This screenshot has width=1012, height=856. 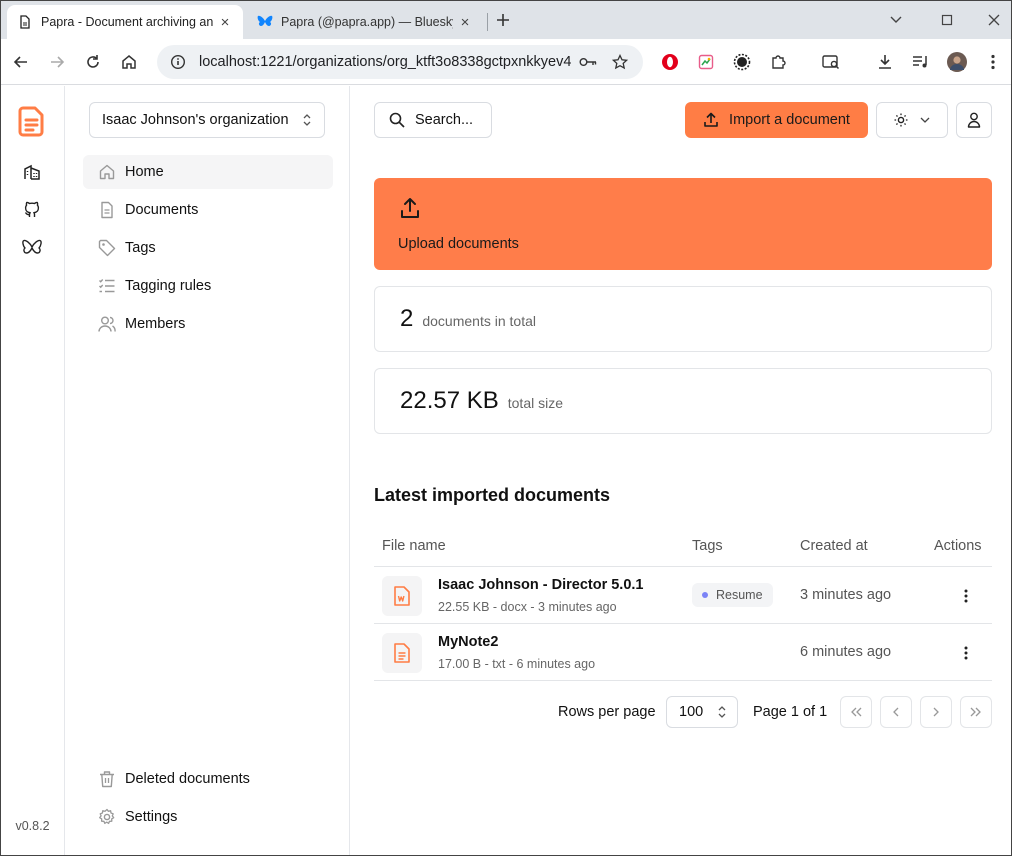 What do you see at coordinates (414, 546) in the screenshot?
I see `column-file-name: File name` at bounding box center [414, 546].